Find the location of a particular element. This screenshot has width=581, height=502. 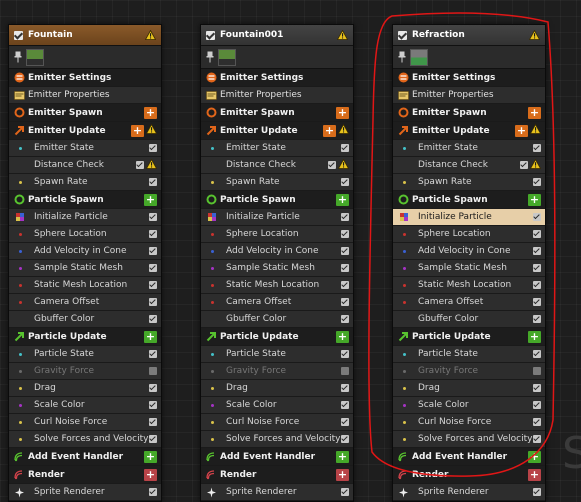

module-item: Sample Static Mesh is located at coordinates (277, 268).